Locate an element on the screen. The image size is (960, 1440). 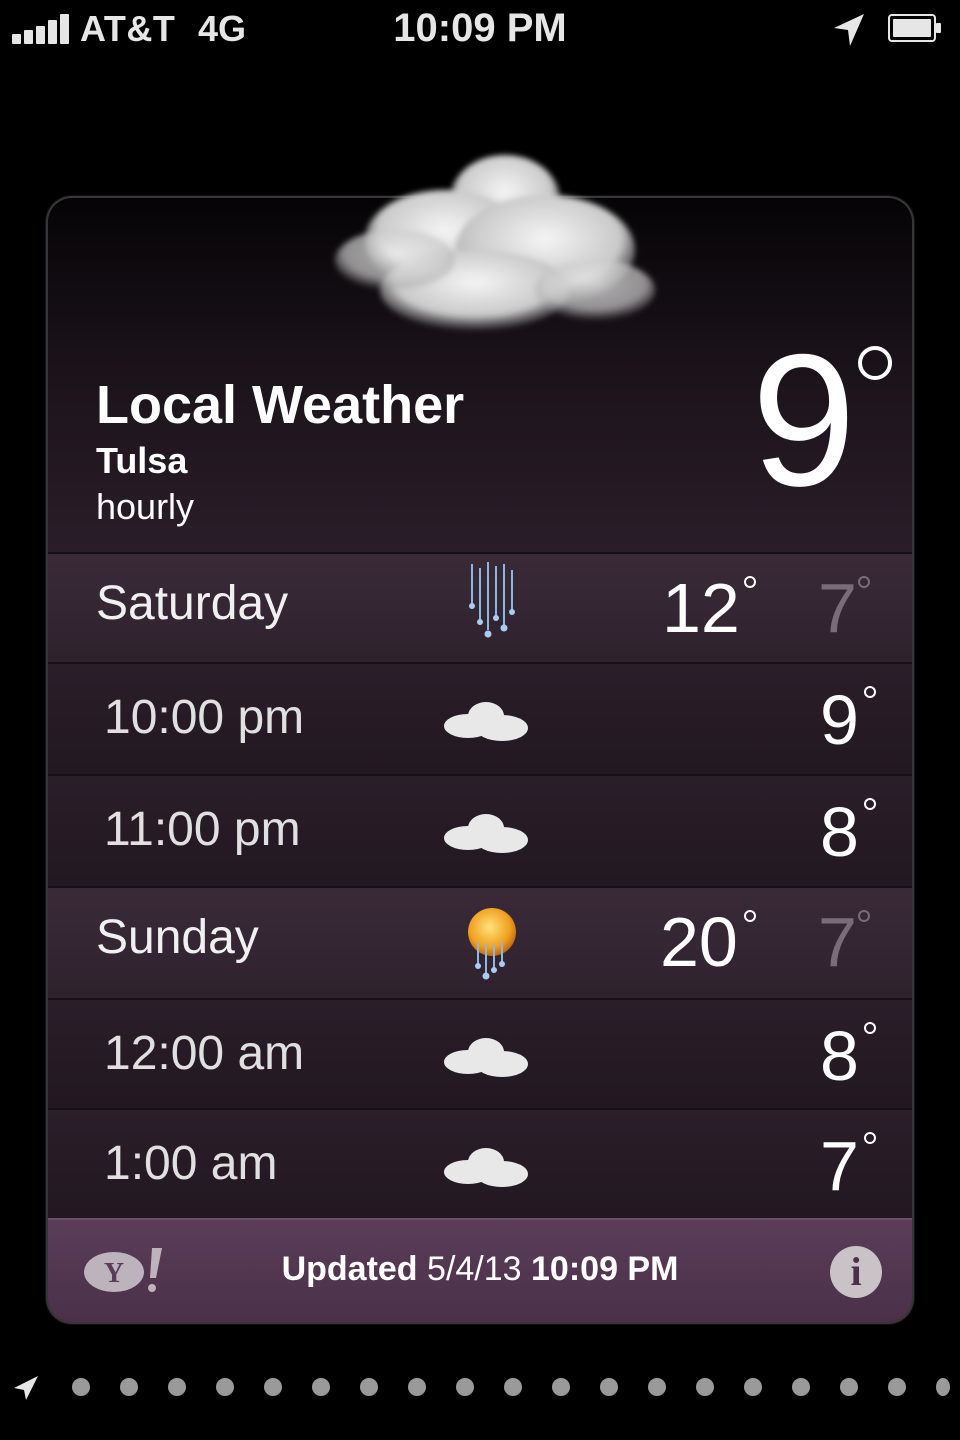
hour-label: 12:00 am is located at coordinates (204, 1053).